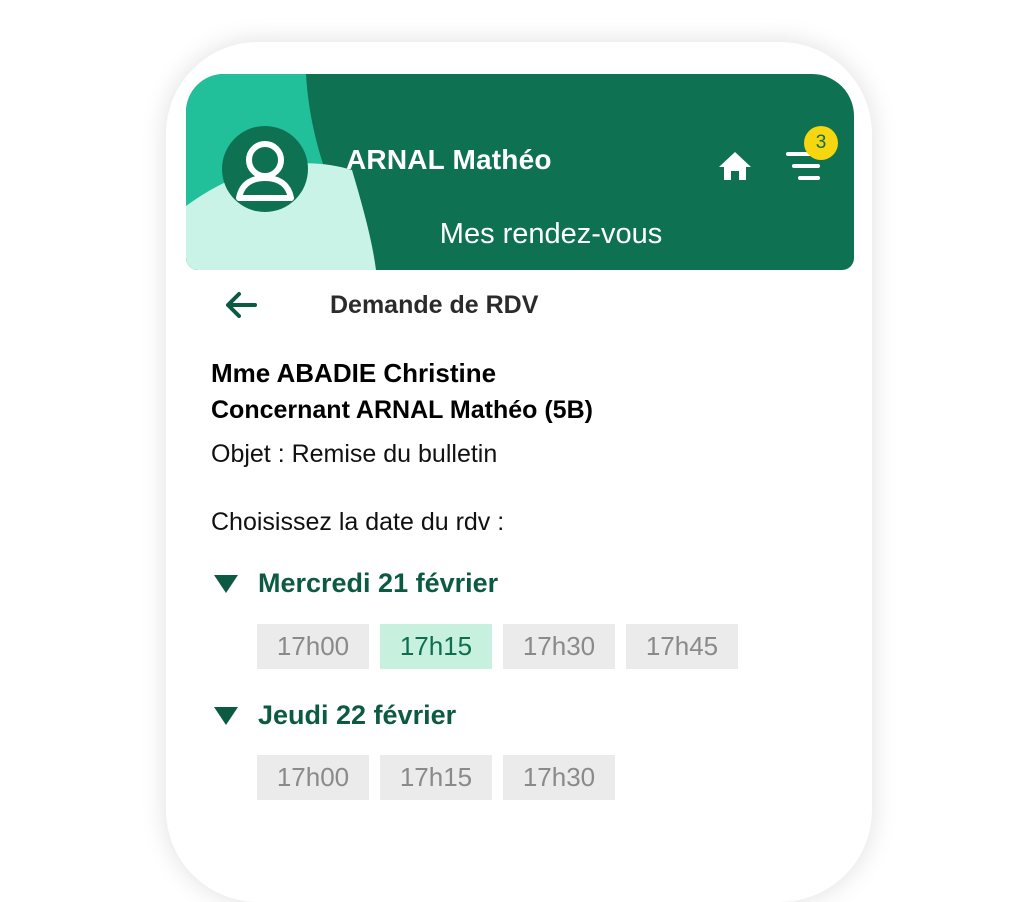  I want to click on day-label: Jeudi 22 février, so click(357, 715).